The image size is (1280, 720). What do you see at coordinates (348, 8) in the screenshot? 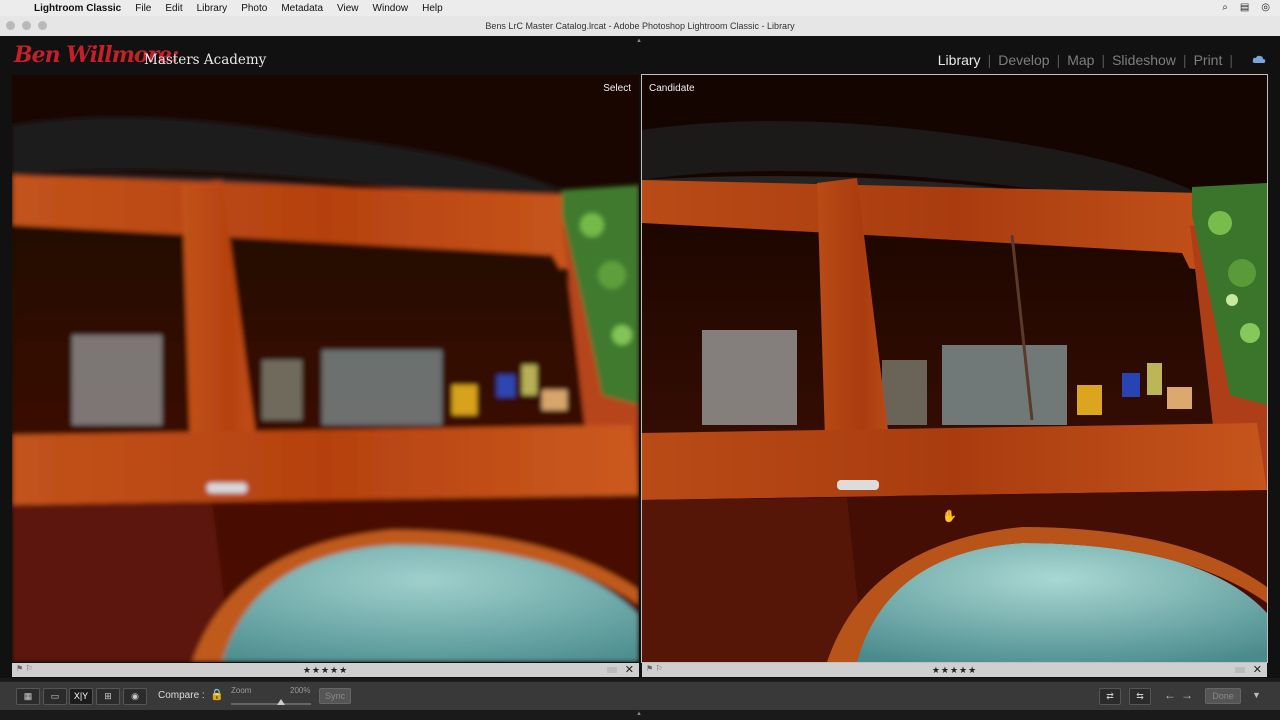
I see `menu-view: View` at bounding box center [348, 8].